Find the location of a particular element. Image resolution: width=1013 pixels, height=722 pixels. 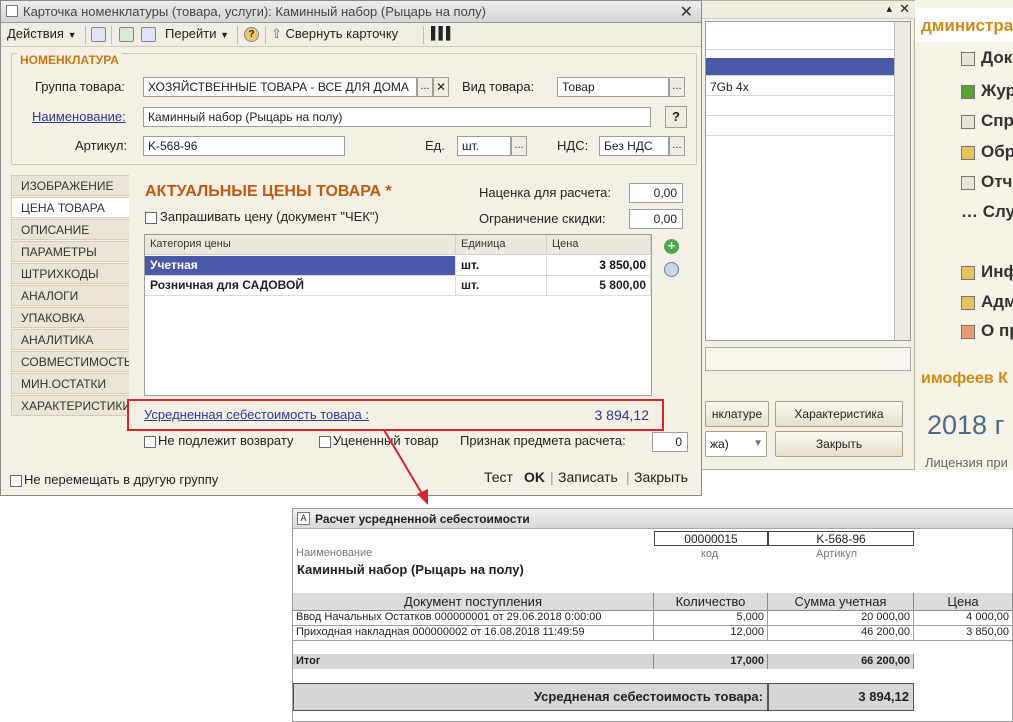

highlight-box is located at coordinates (395, 415).